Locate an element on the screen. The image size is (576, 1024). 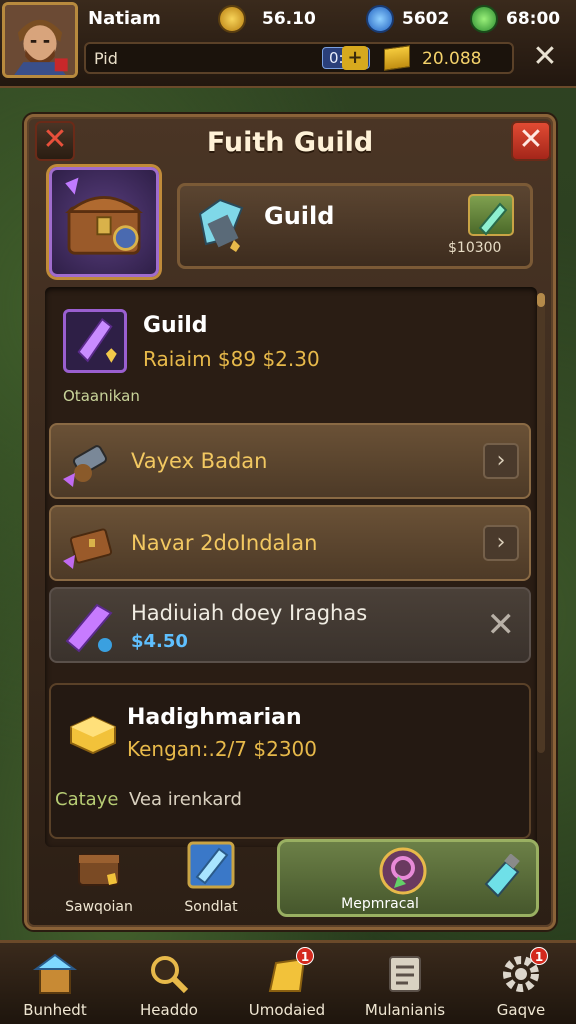
row-label: Navar 2doIndalan is located at coordinates (224, 543).